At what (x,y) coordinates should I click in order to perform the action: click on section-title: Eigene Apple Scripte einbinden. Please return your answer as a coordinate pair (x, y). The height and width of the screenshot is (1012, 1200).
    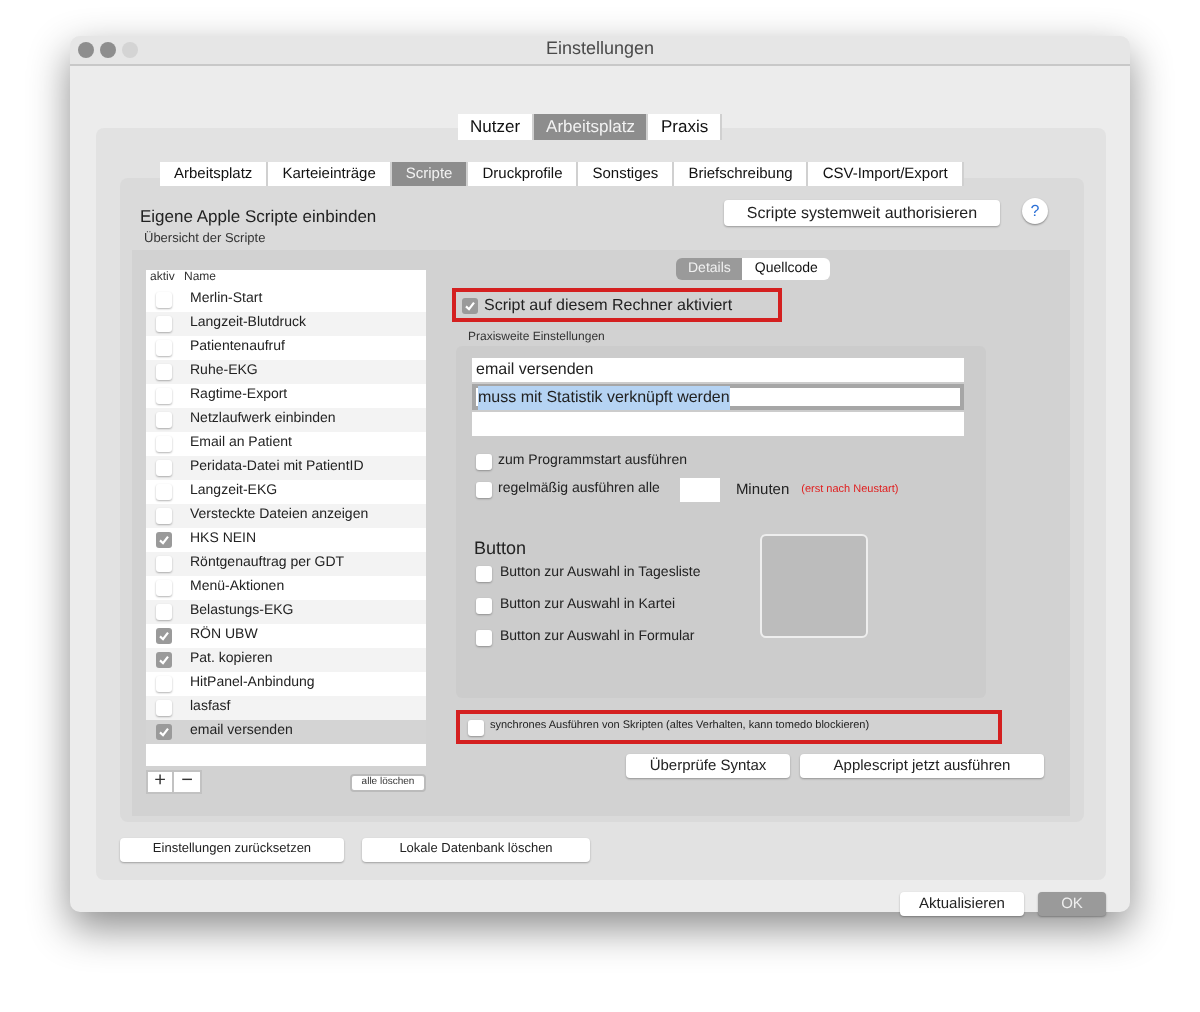
    Looking at the image, I should click on (258, 217).